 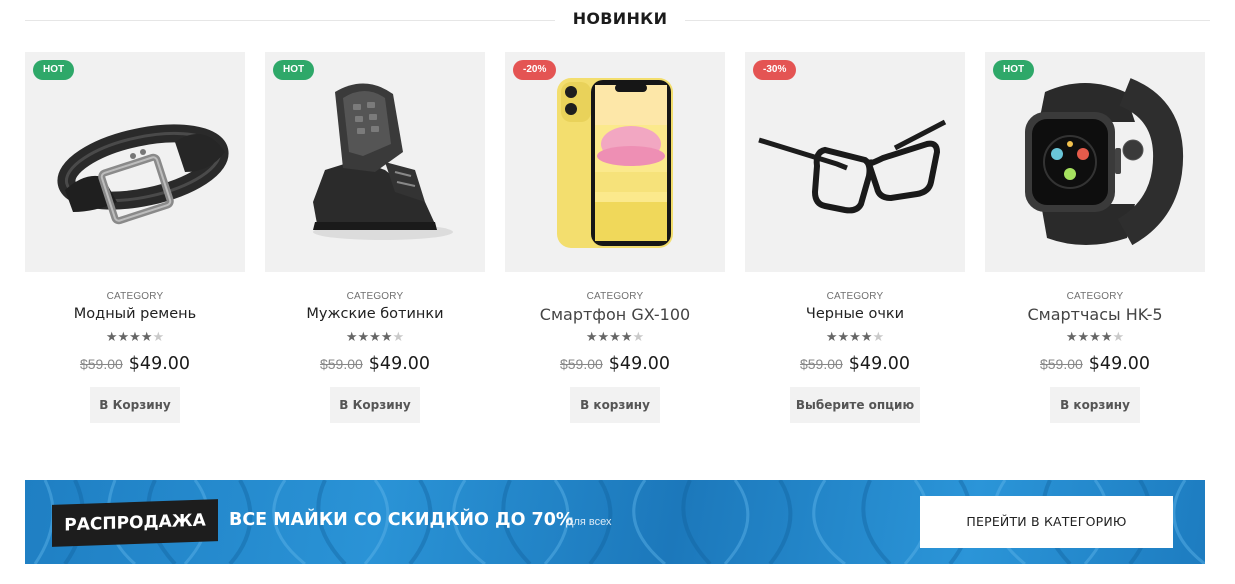 I want to click on divider-right, so click(x=947, y=20).